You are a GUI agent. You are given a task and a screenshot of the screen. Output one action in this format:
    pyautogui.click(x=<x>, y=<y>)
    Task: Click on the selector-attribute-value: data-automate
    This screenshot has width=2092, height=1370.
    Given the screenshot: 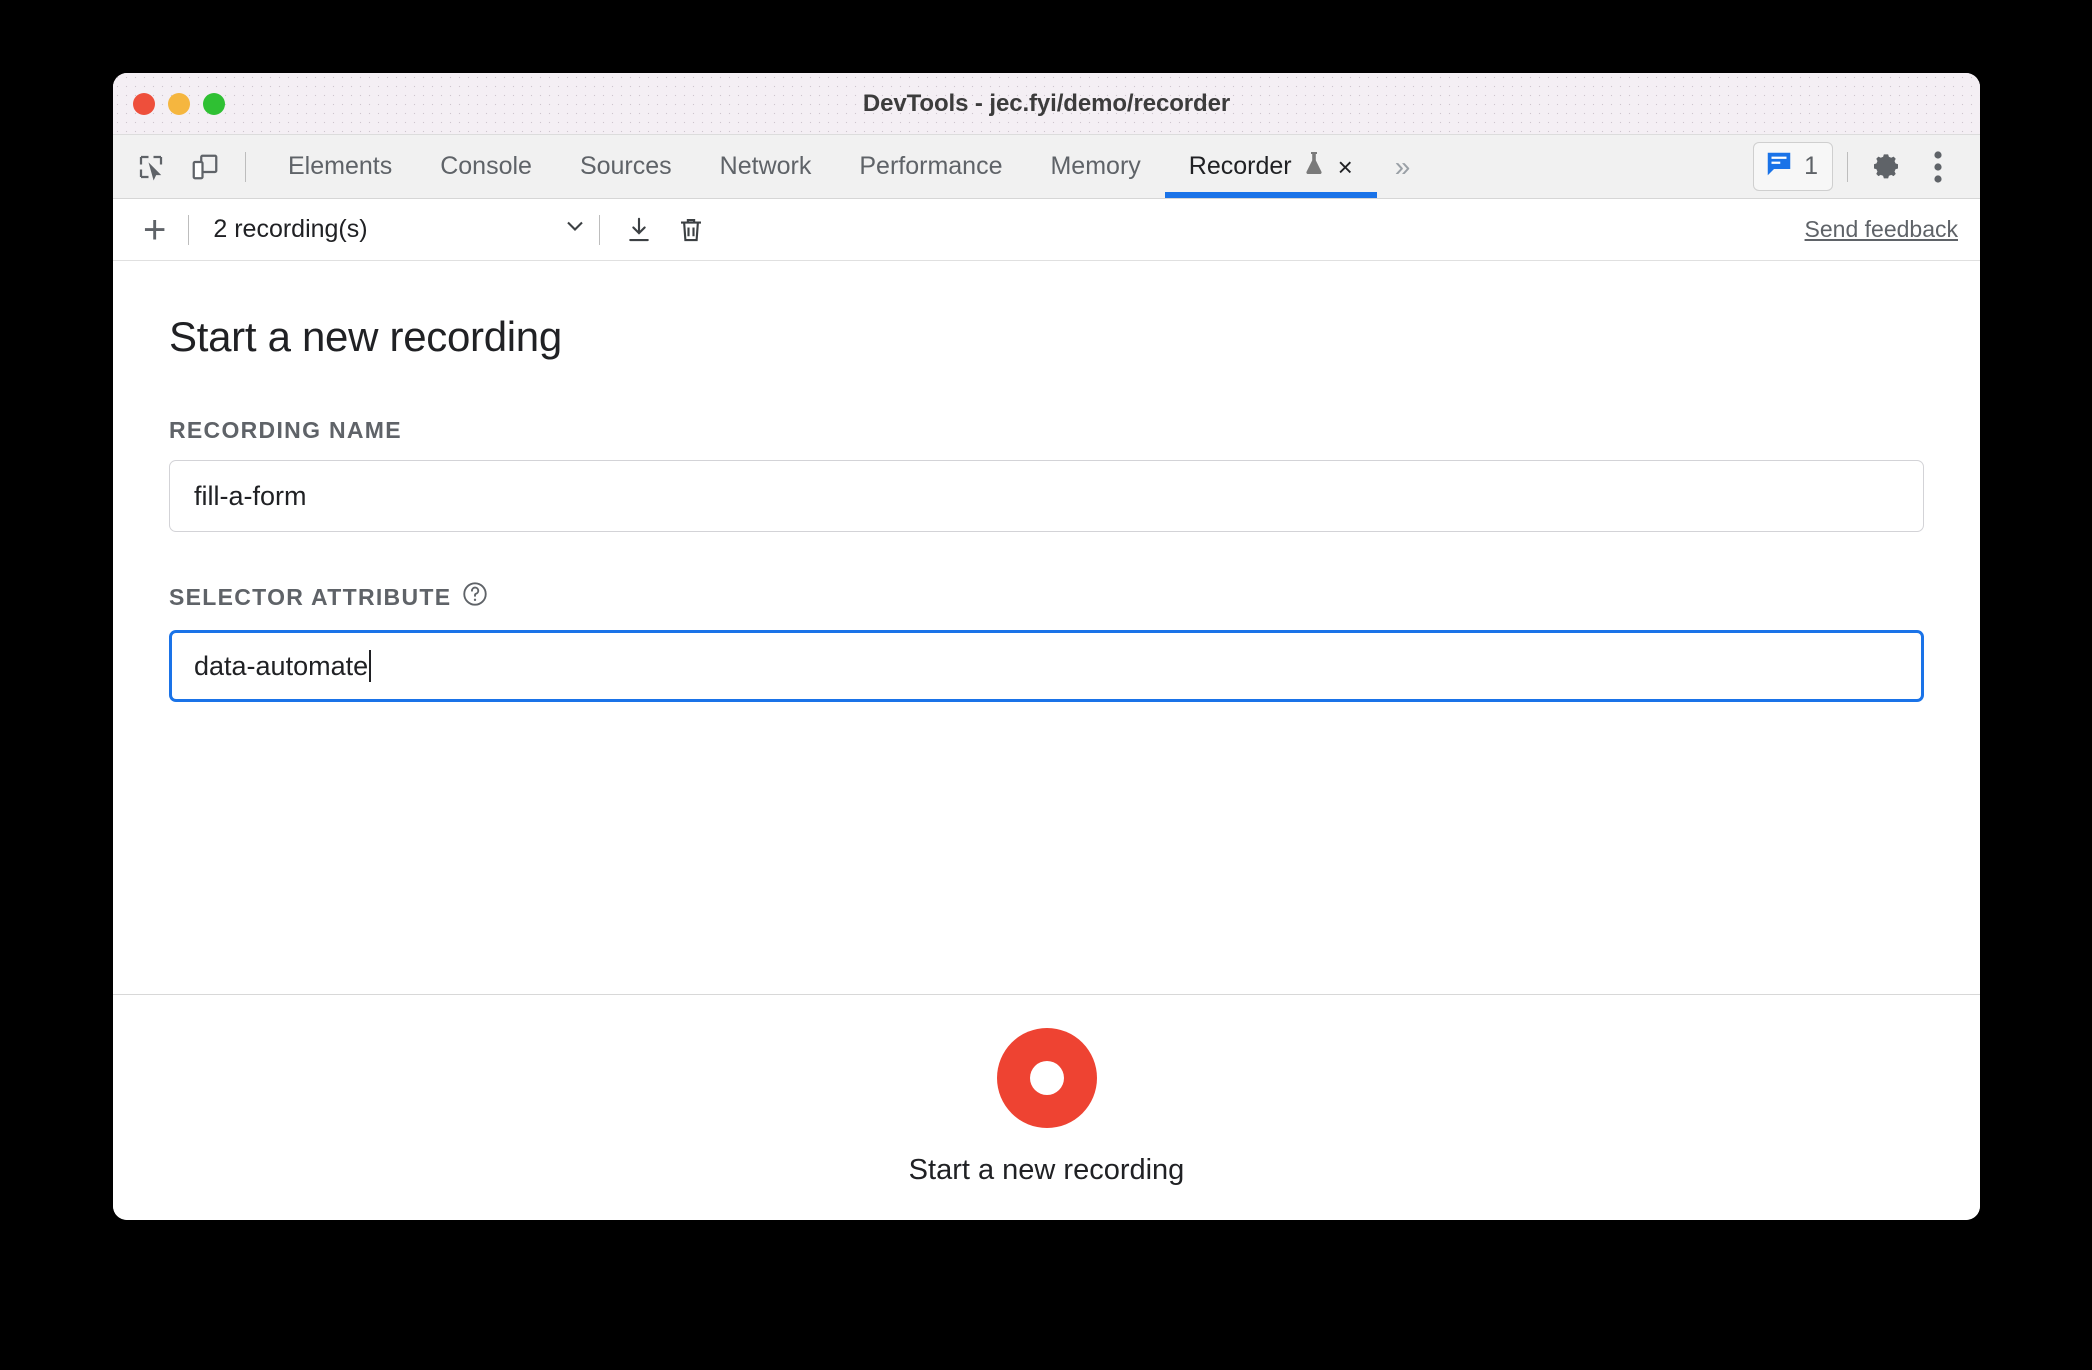 What is the action you would take?
    pyautogui.click(x=281, y=665)
    